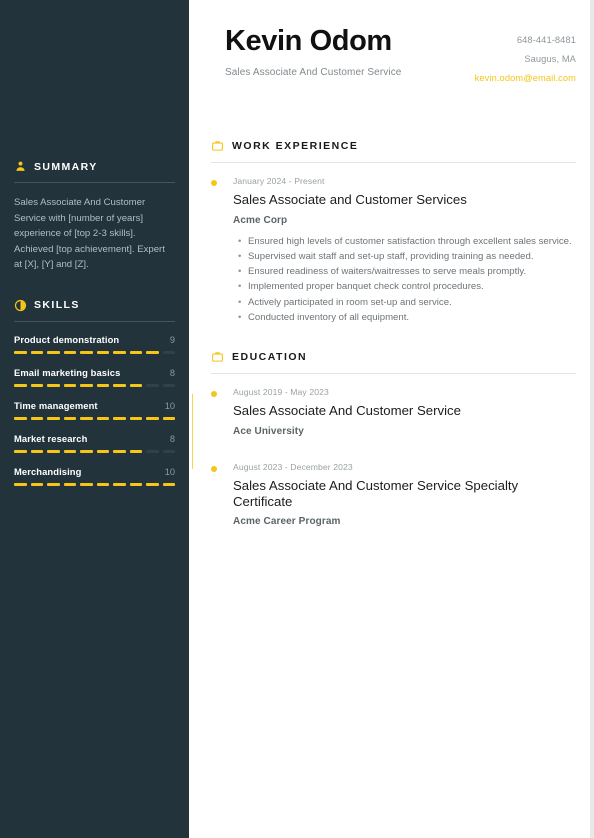  I want to click on skills-heading-label: SKILLS, so click(57, 305).